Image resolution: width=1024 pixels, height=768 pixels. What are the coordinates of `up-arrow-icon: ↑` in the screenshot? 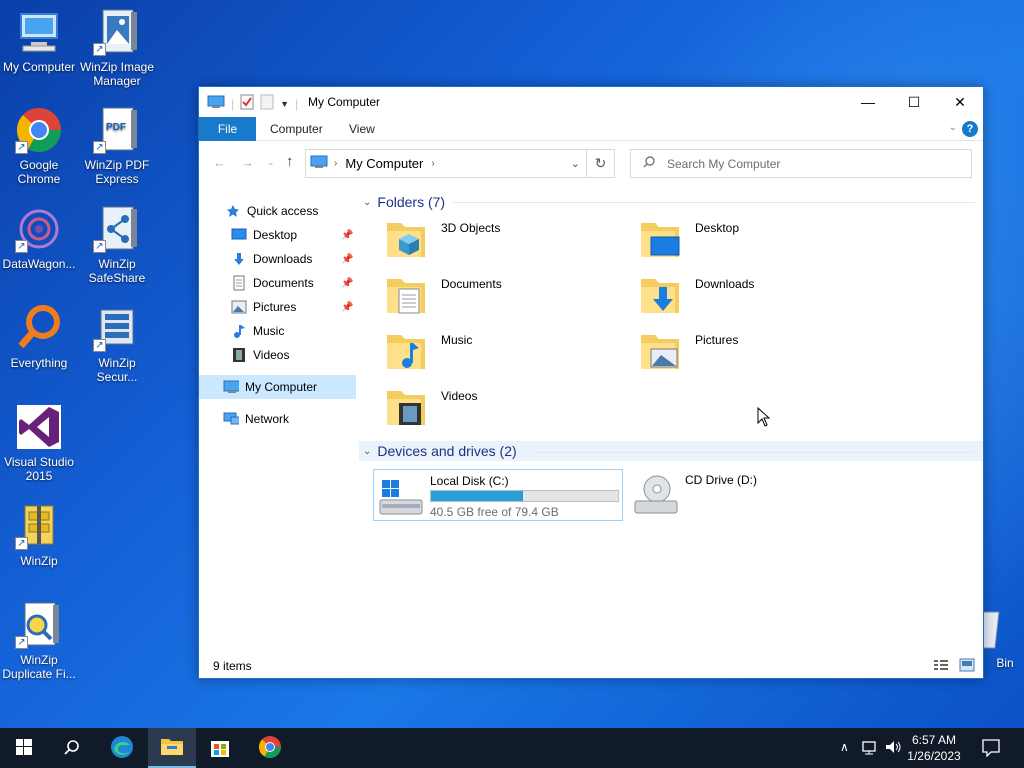 It's located at (290, 161).